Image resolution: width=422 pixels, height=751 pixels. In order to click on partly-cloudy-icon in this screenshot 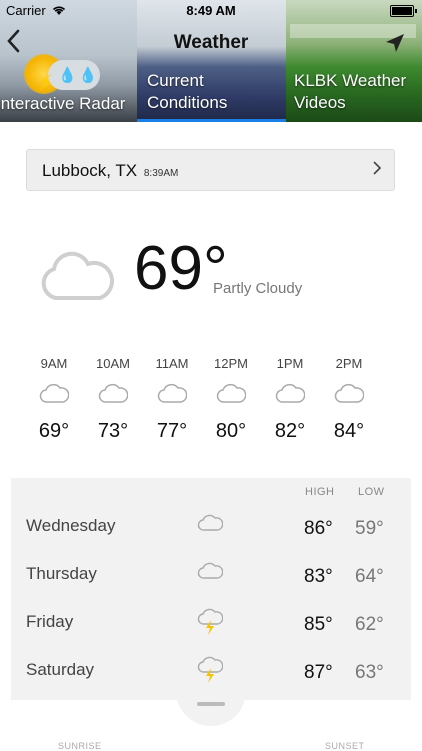, I will do `click(76, 278)`.